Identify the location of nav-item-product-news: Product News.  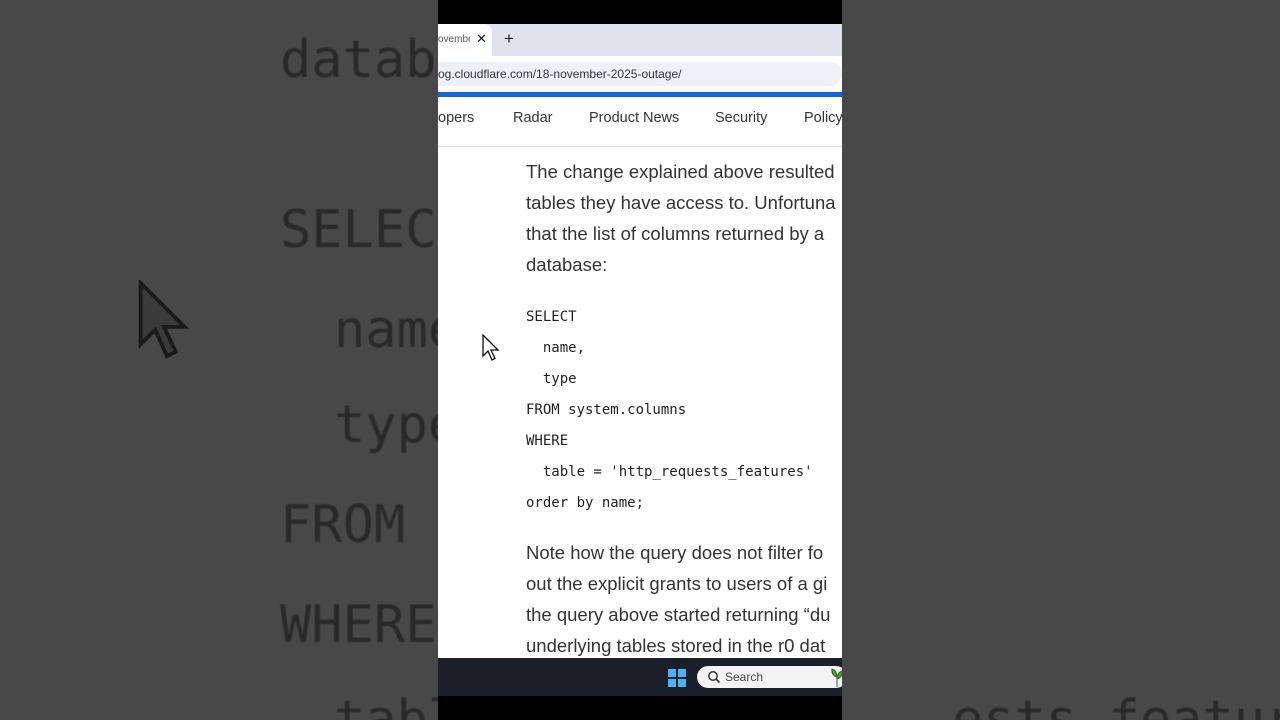
(634, 118).